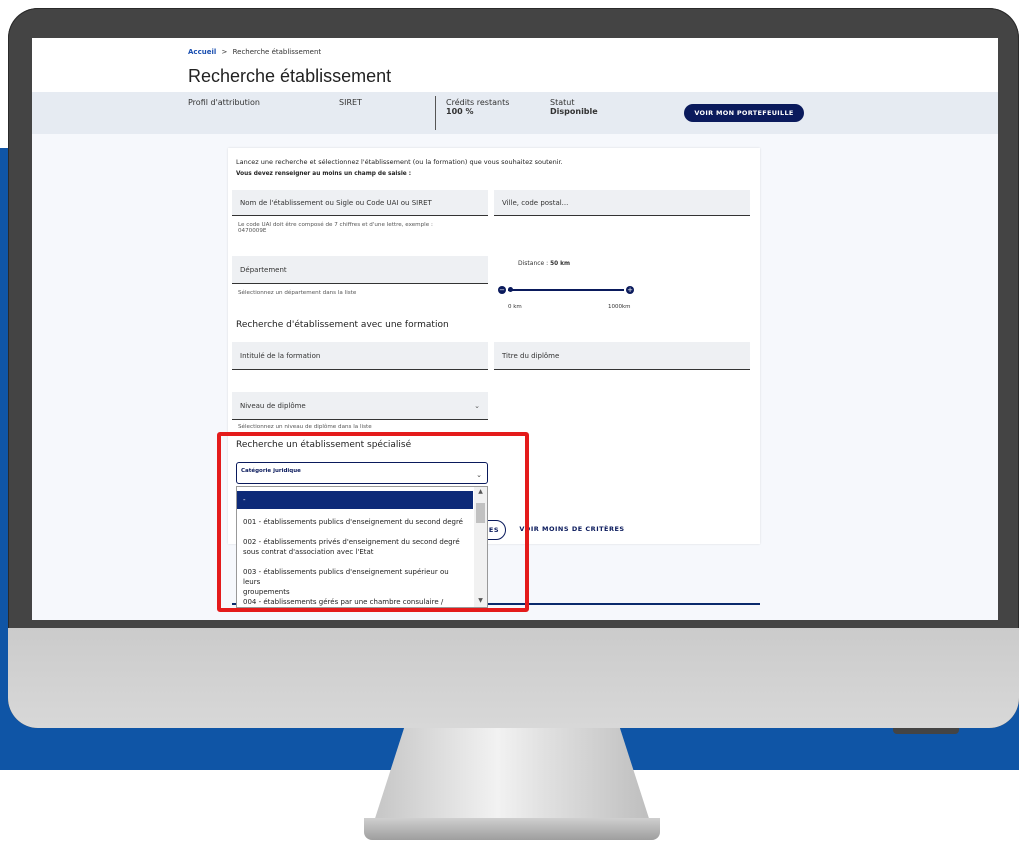 Image resolution: width=1019 pixels, height=842 pixels. What do you see at coordinates (360, 406) in the screenshot?
I see `niveau-select: Niveau de diplôme ⌄` at bounding box center [360, 406].